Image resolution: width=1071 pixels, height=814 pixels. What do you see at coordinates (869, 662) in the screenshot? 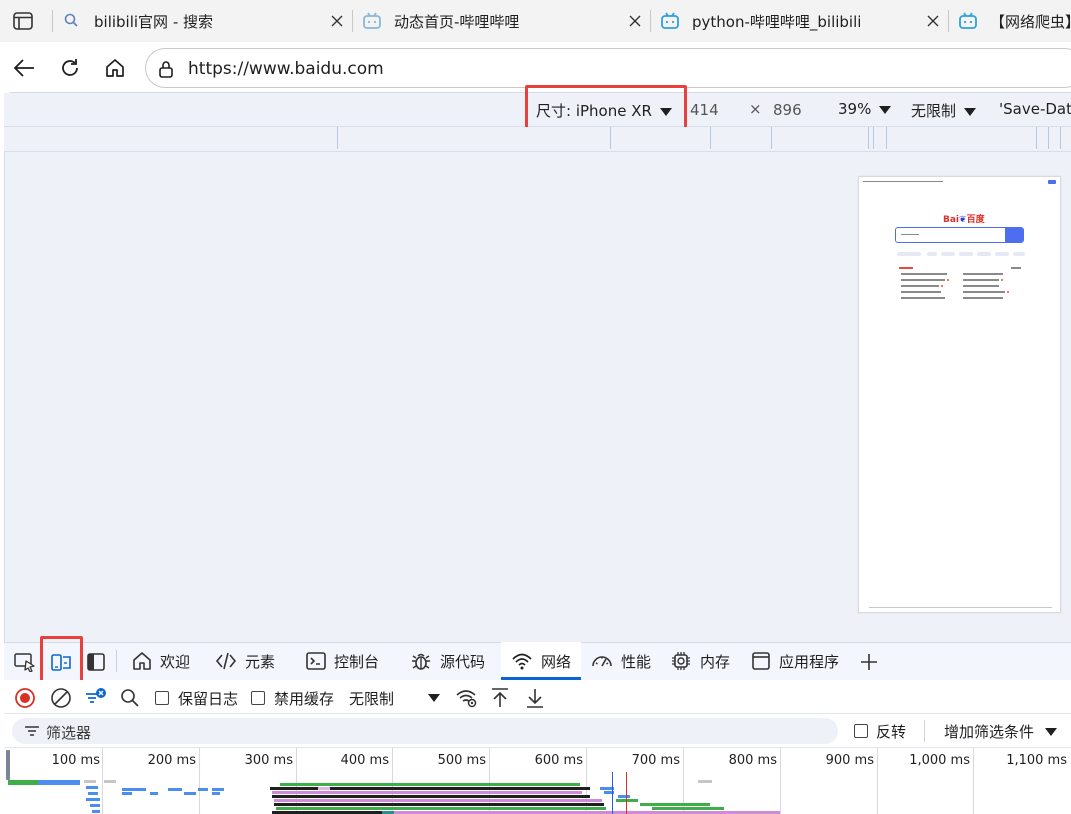
I see `plus-icon` at bounding box center [869, 662].